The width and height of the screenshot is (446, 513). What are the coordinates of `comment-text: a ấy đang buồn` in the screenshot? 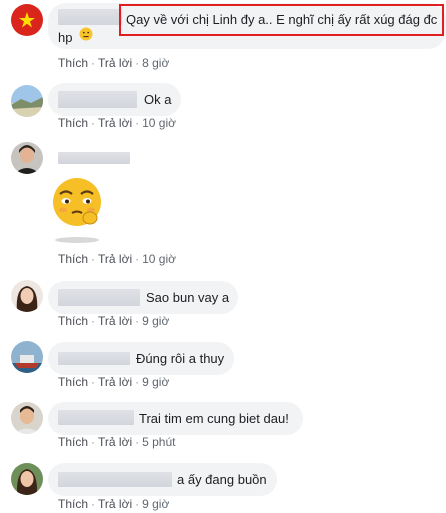 It's located at (222, 479).